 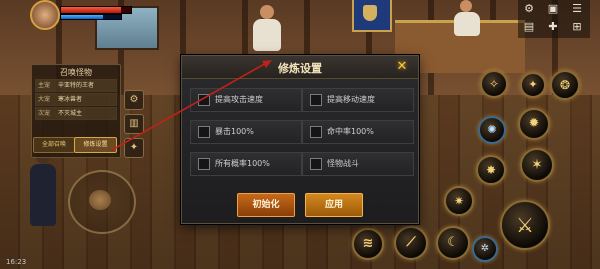 What do you see at coordinates (453, 243) in the screenshot?
I see `skill-button: ☾` at bounding box center [453, 243].